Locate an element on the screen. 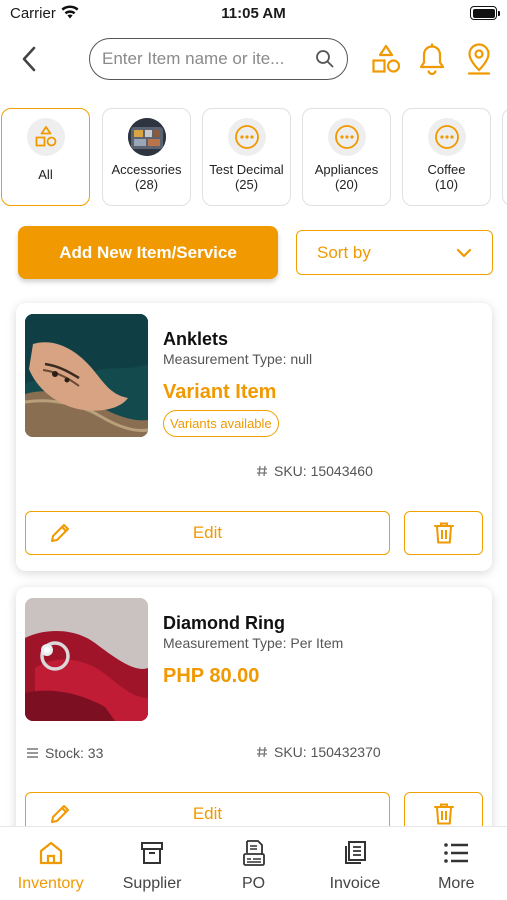  notifications-button is located at coordinates (432, 59).